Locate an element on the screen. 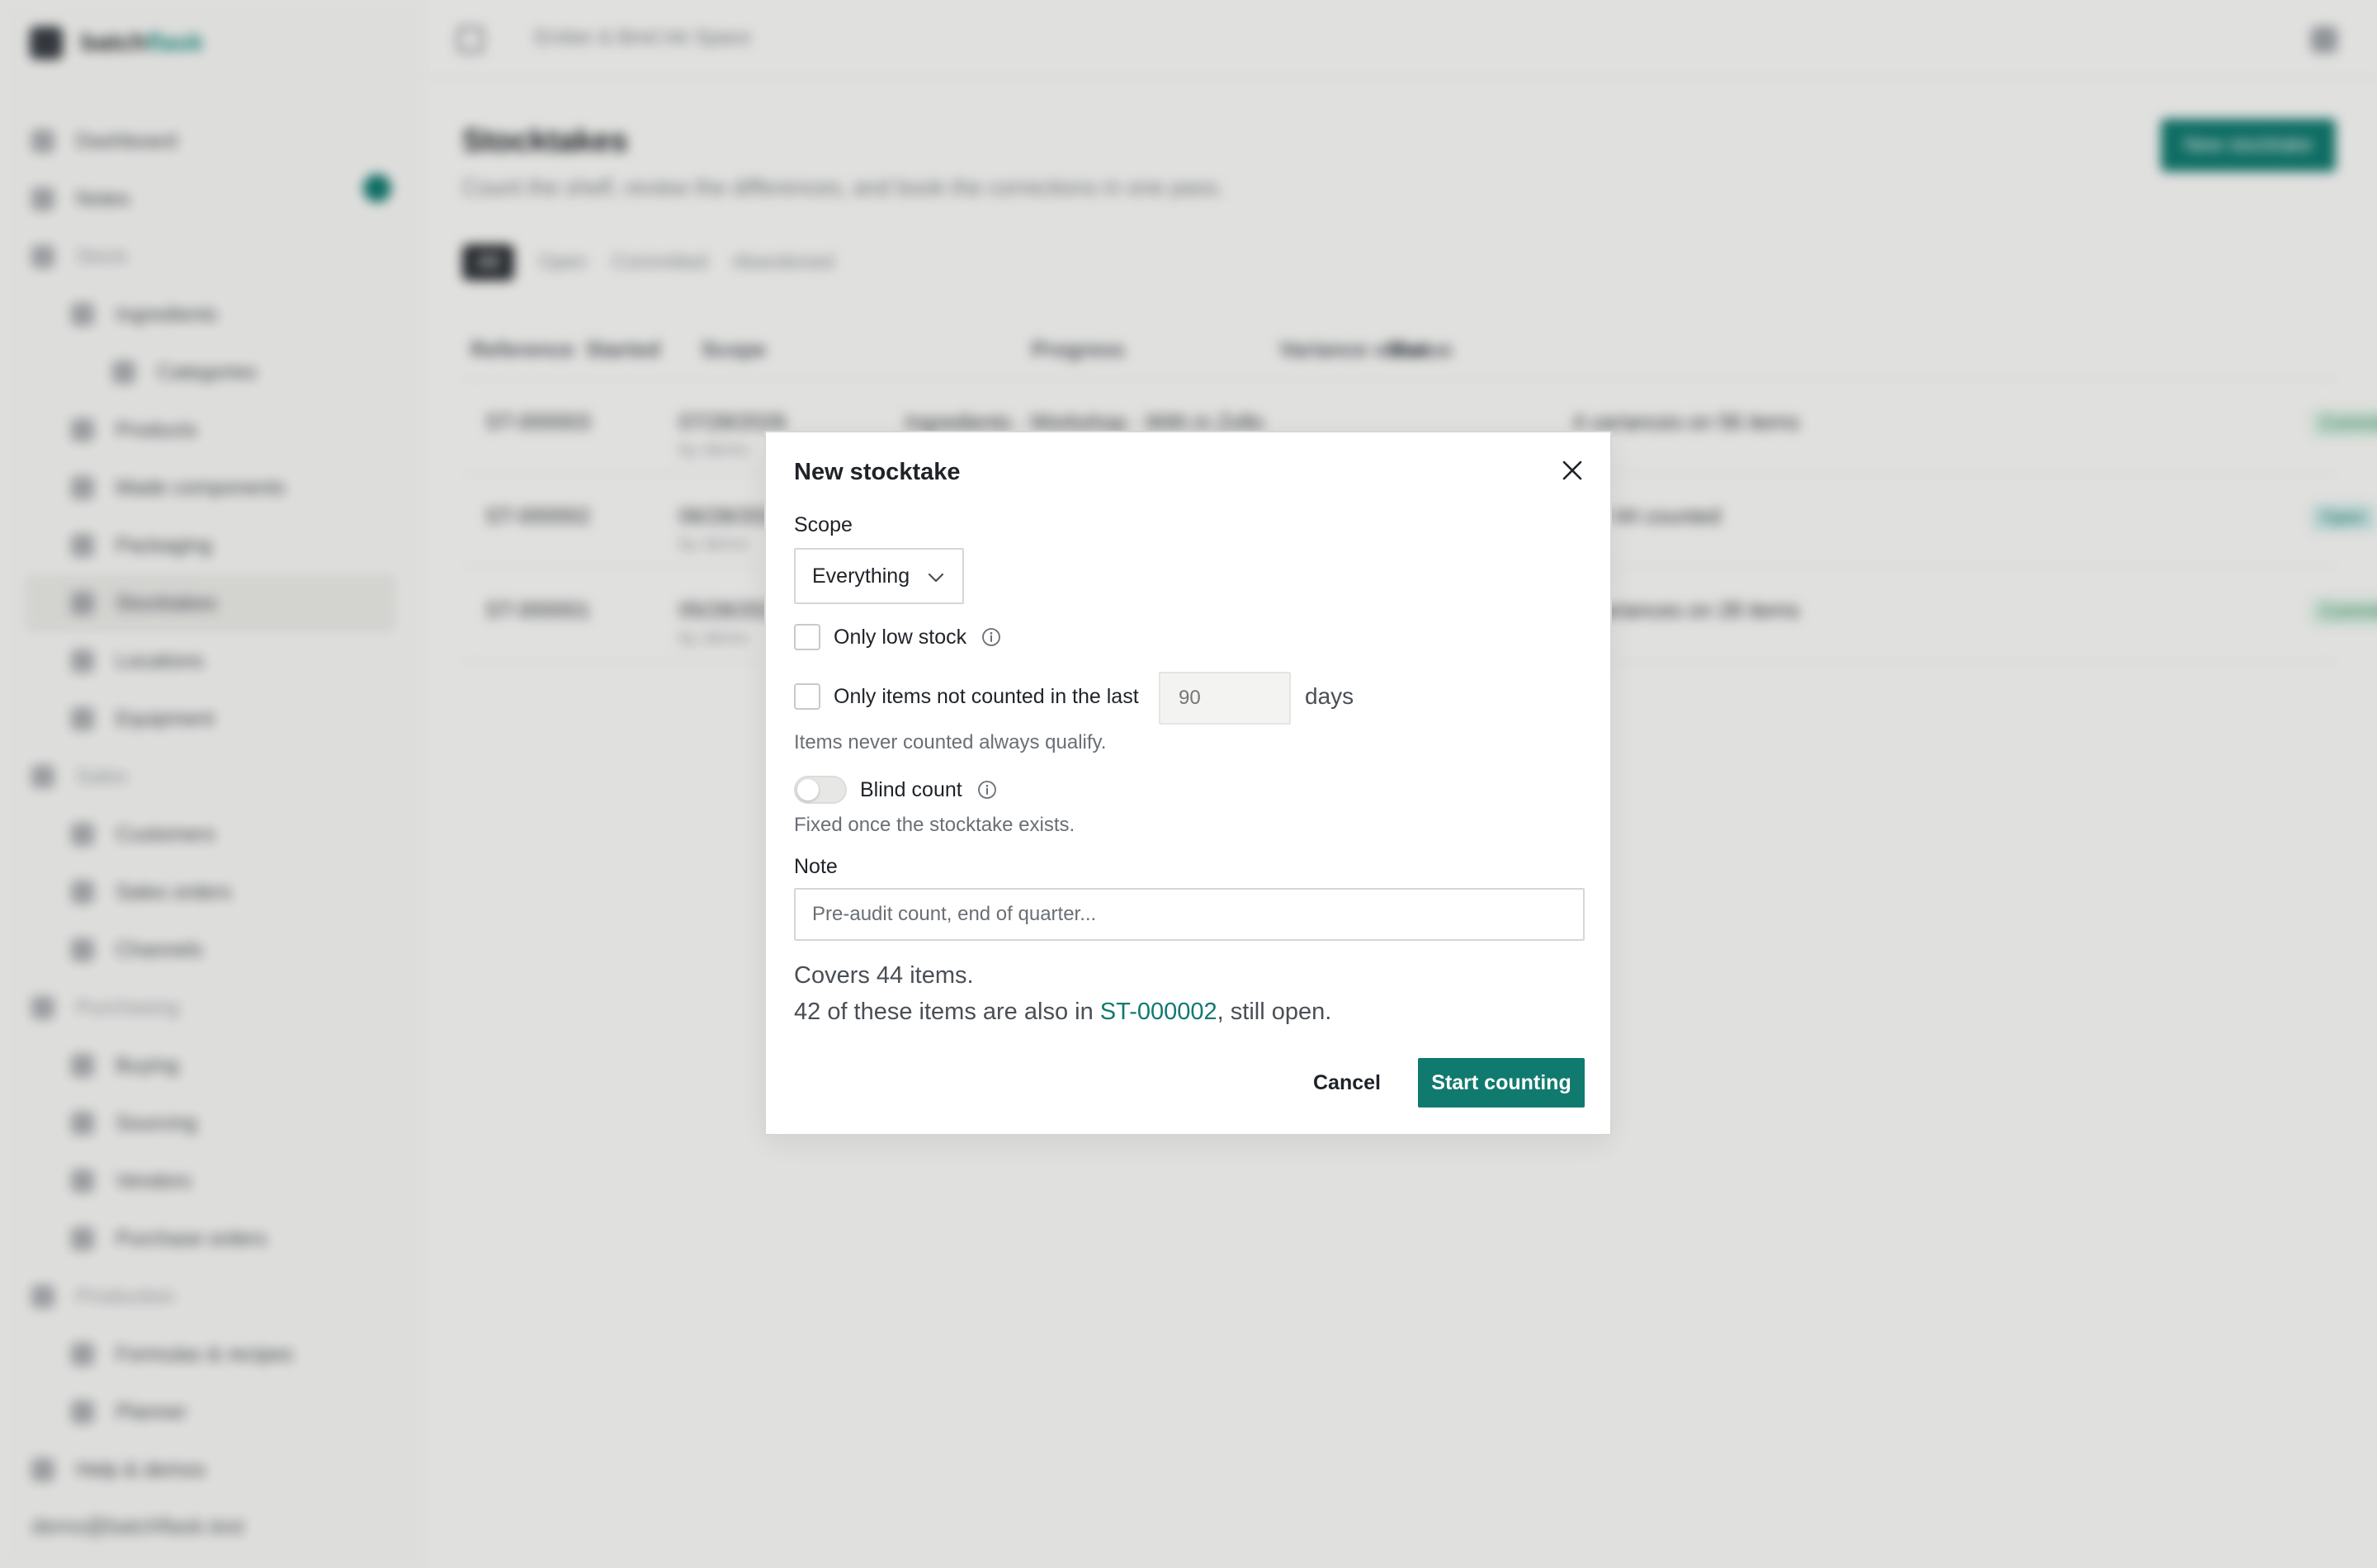 This screenshot has width=2377, height=1568. close-button is located at coordinates (1572, 471).